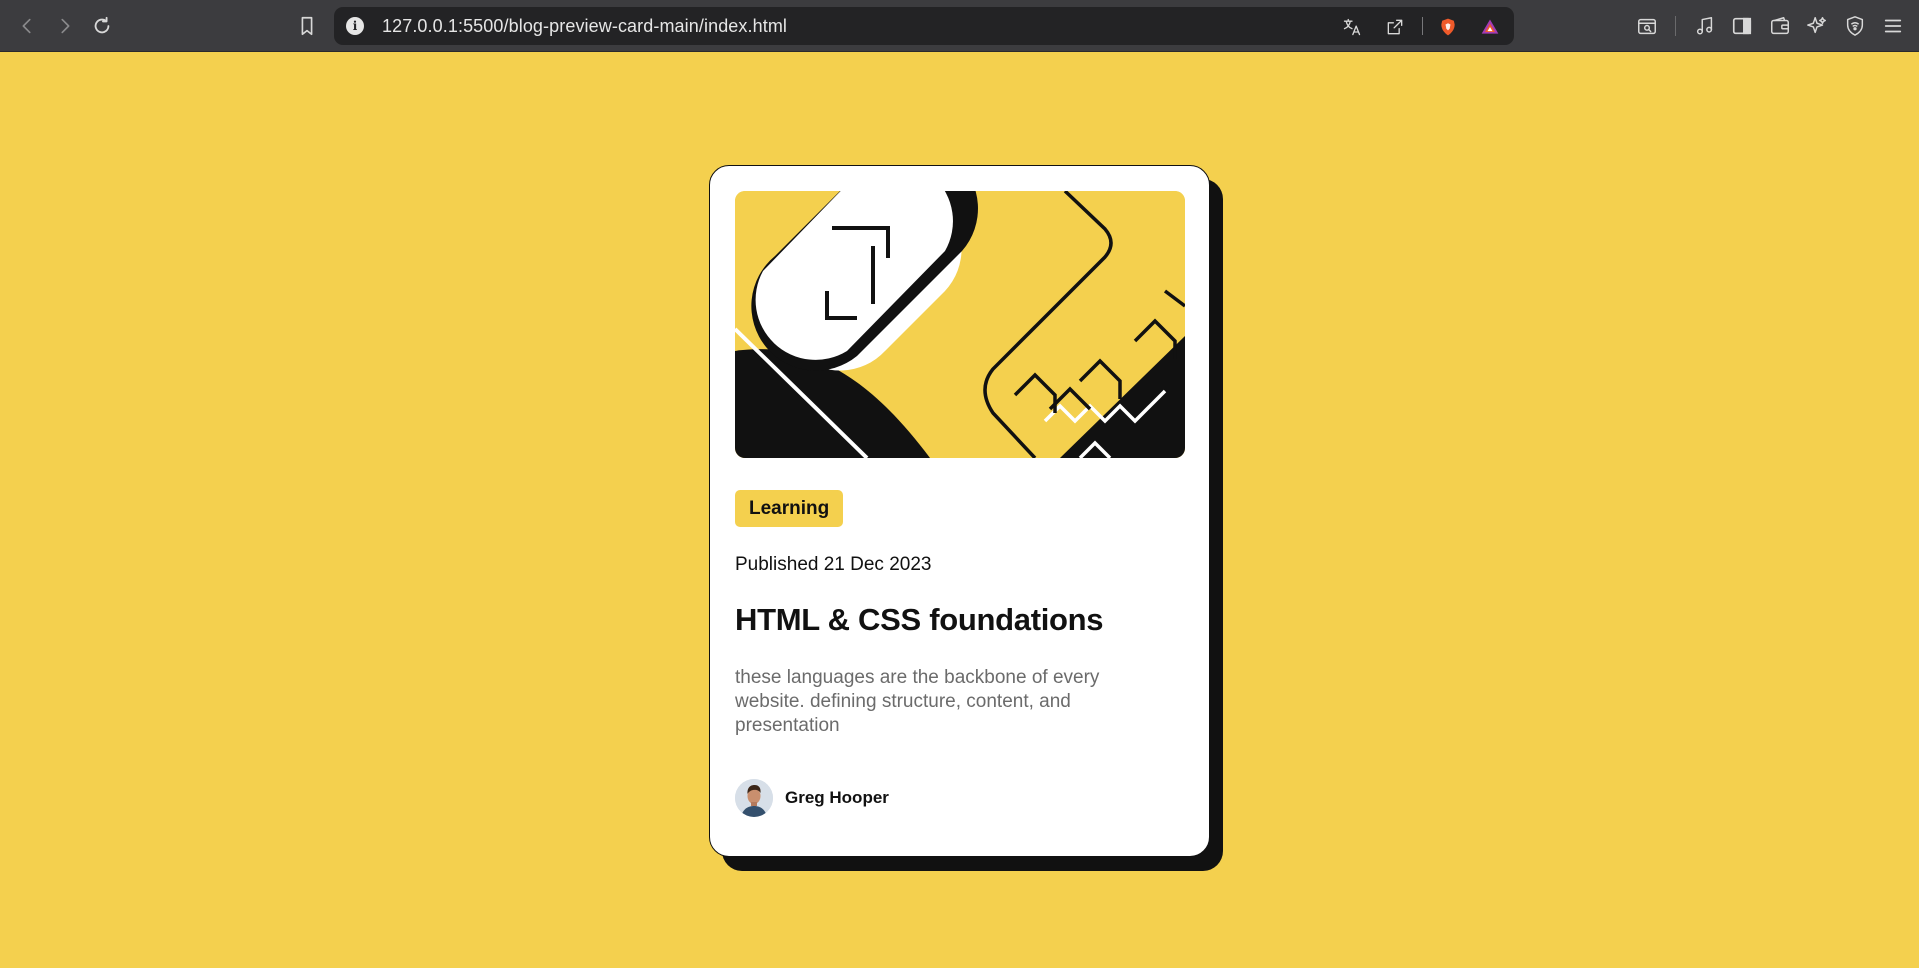  I want to click on back-icon, so click(27, 26).